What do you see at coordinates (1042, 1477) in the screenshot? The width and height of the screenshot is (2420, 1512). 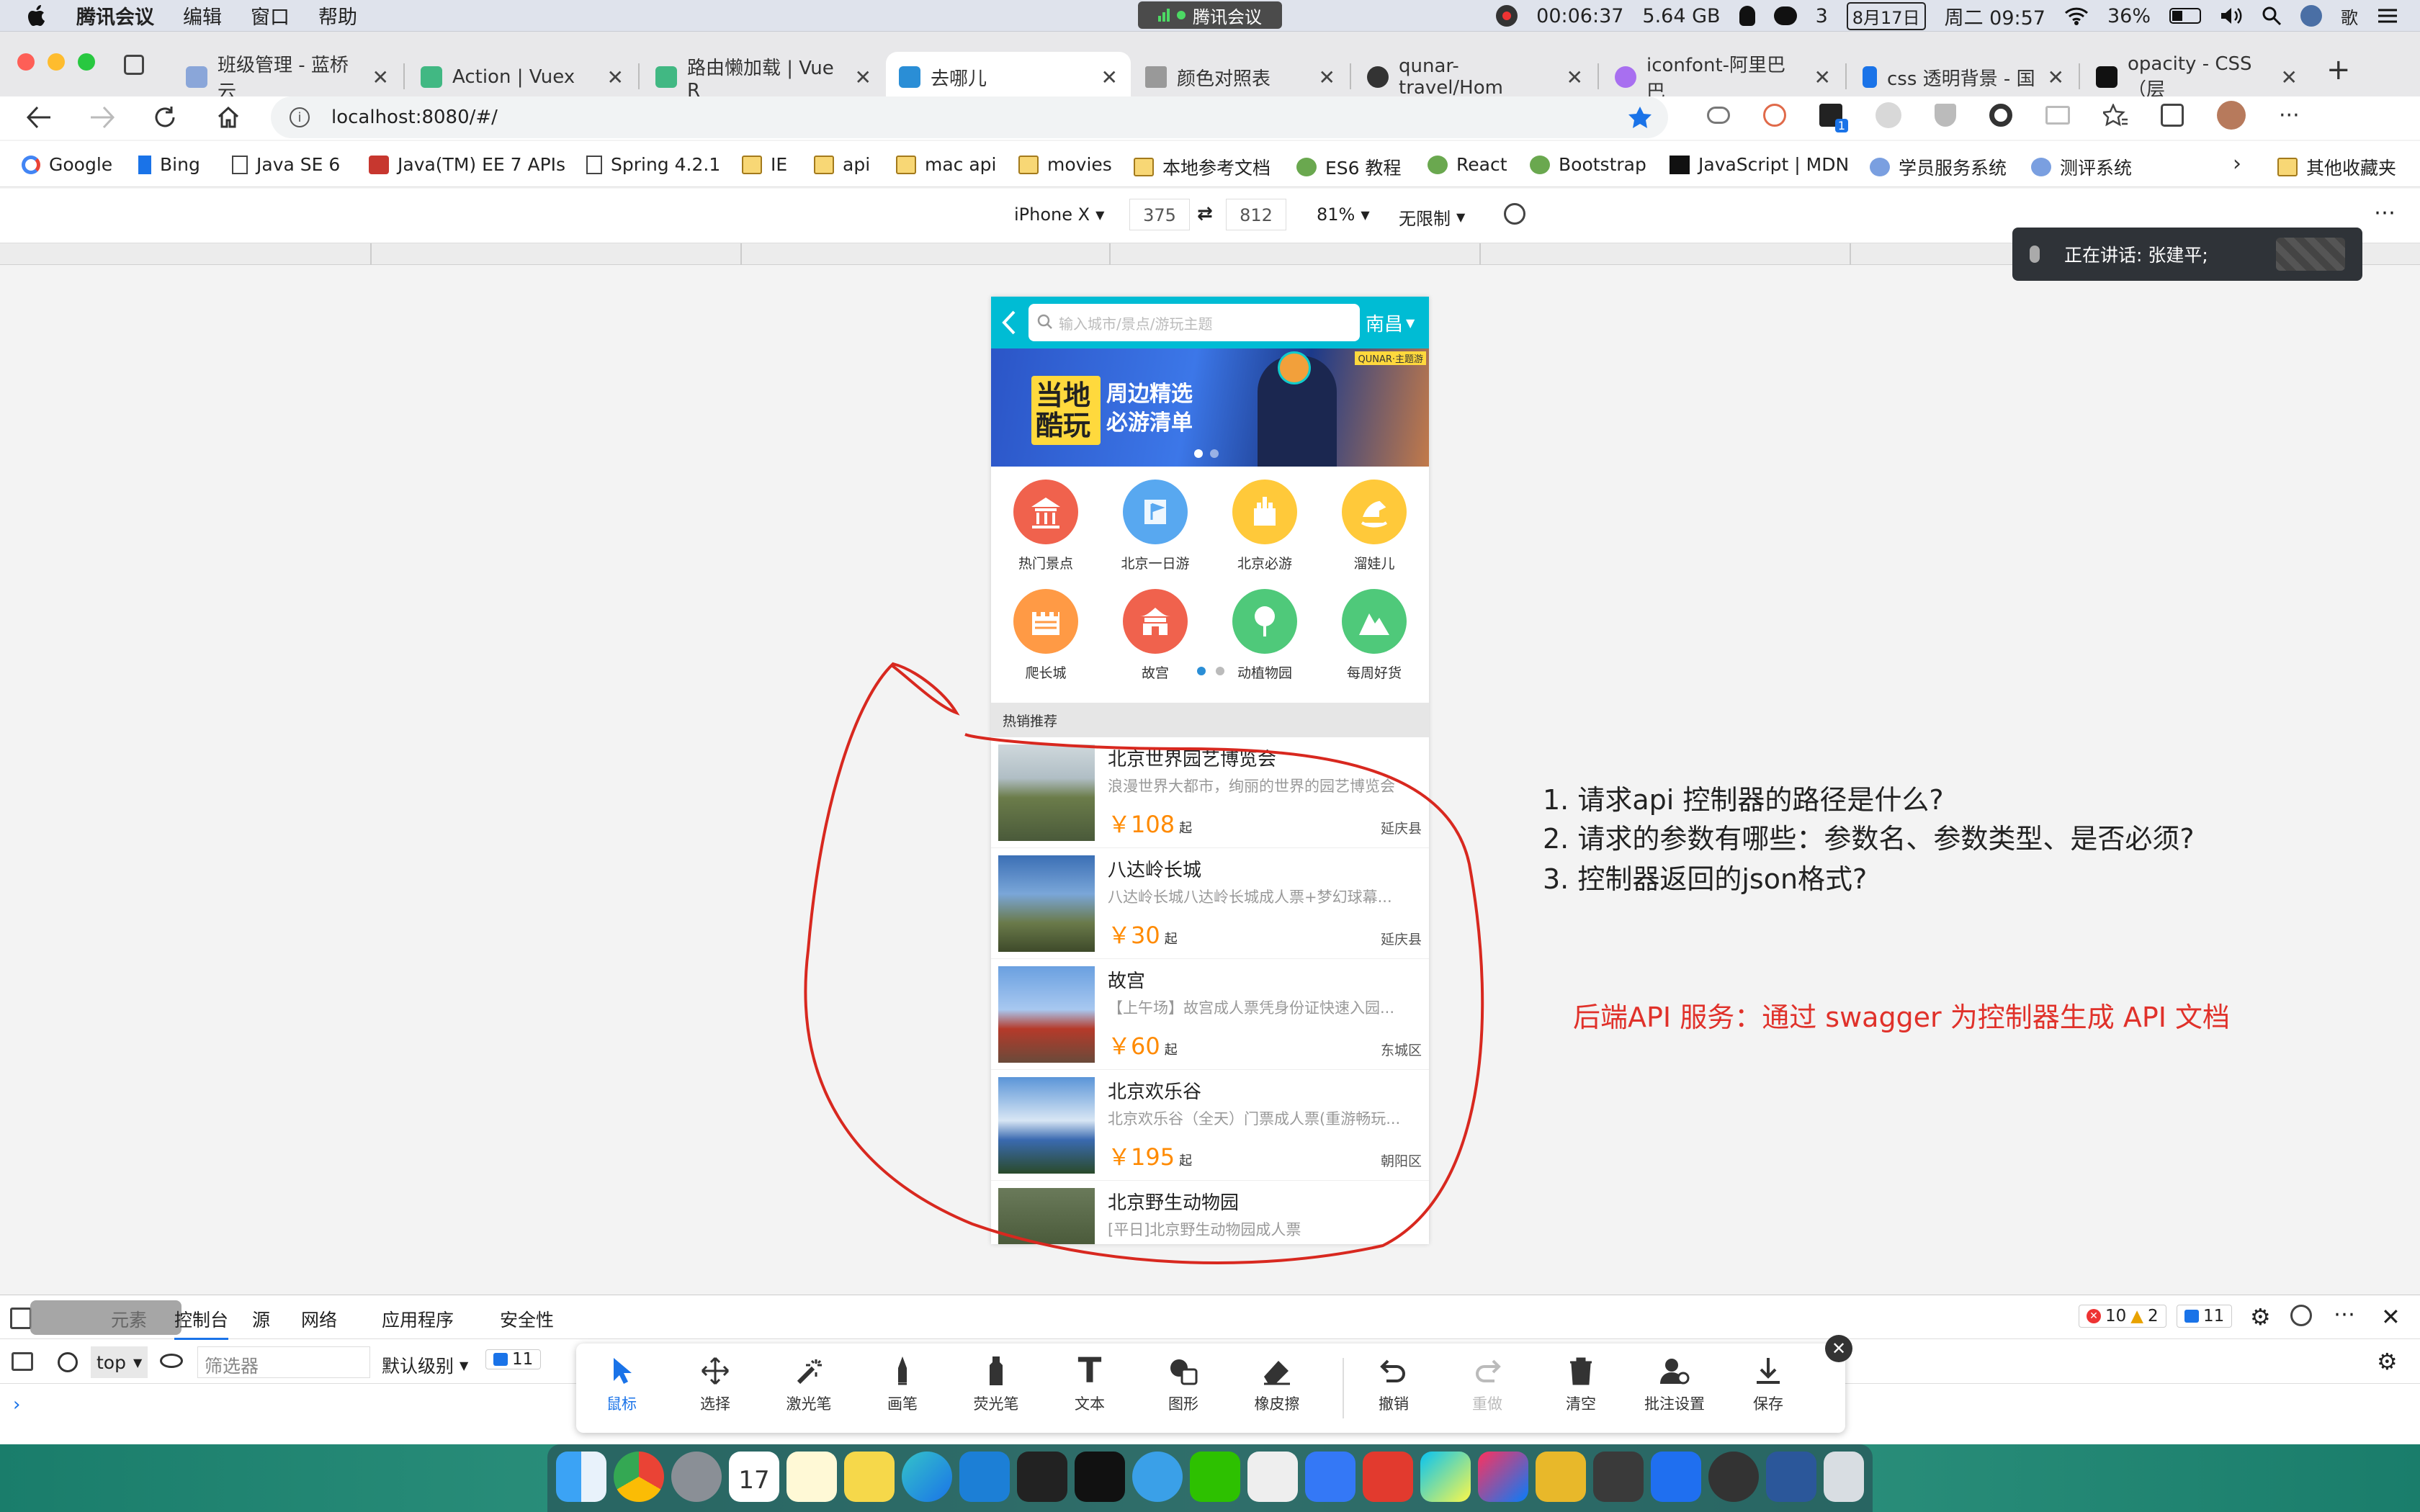 I see `terminal-icon` at bounding box center [1042, 1477].